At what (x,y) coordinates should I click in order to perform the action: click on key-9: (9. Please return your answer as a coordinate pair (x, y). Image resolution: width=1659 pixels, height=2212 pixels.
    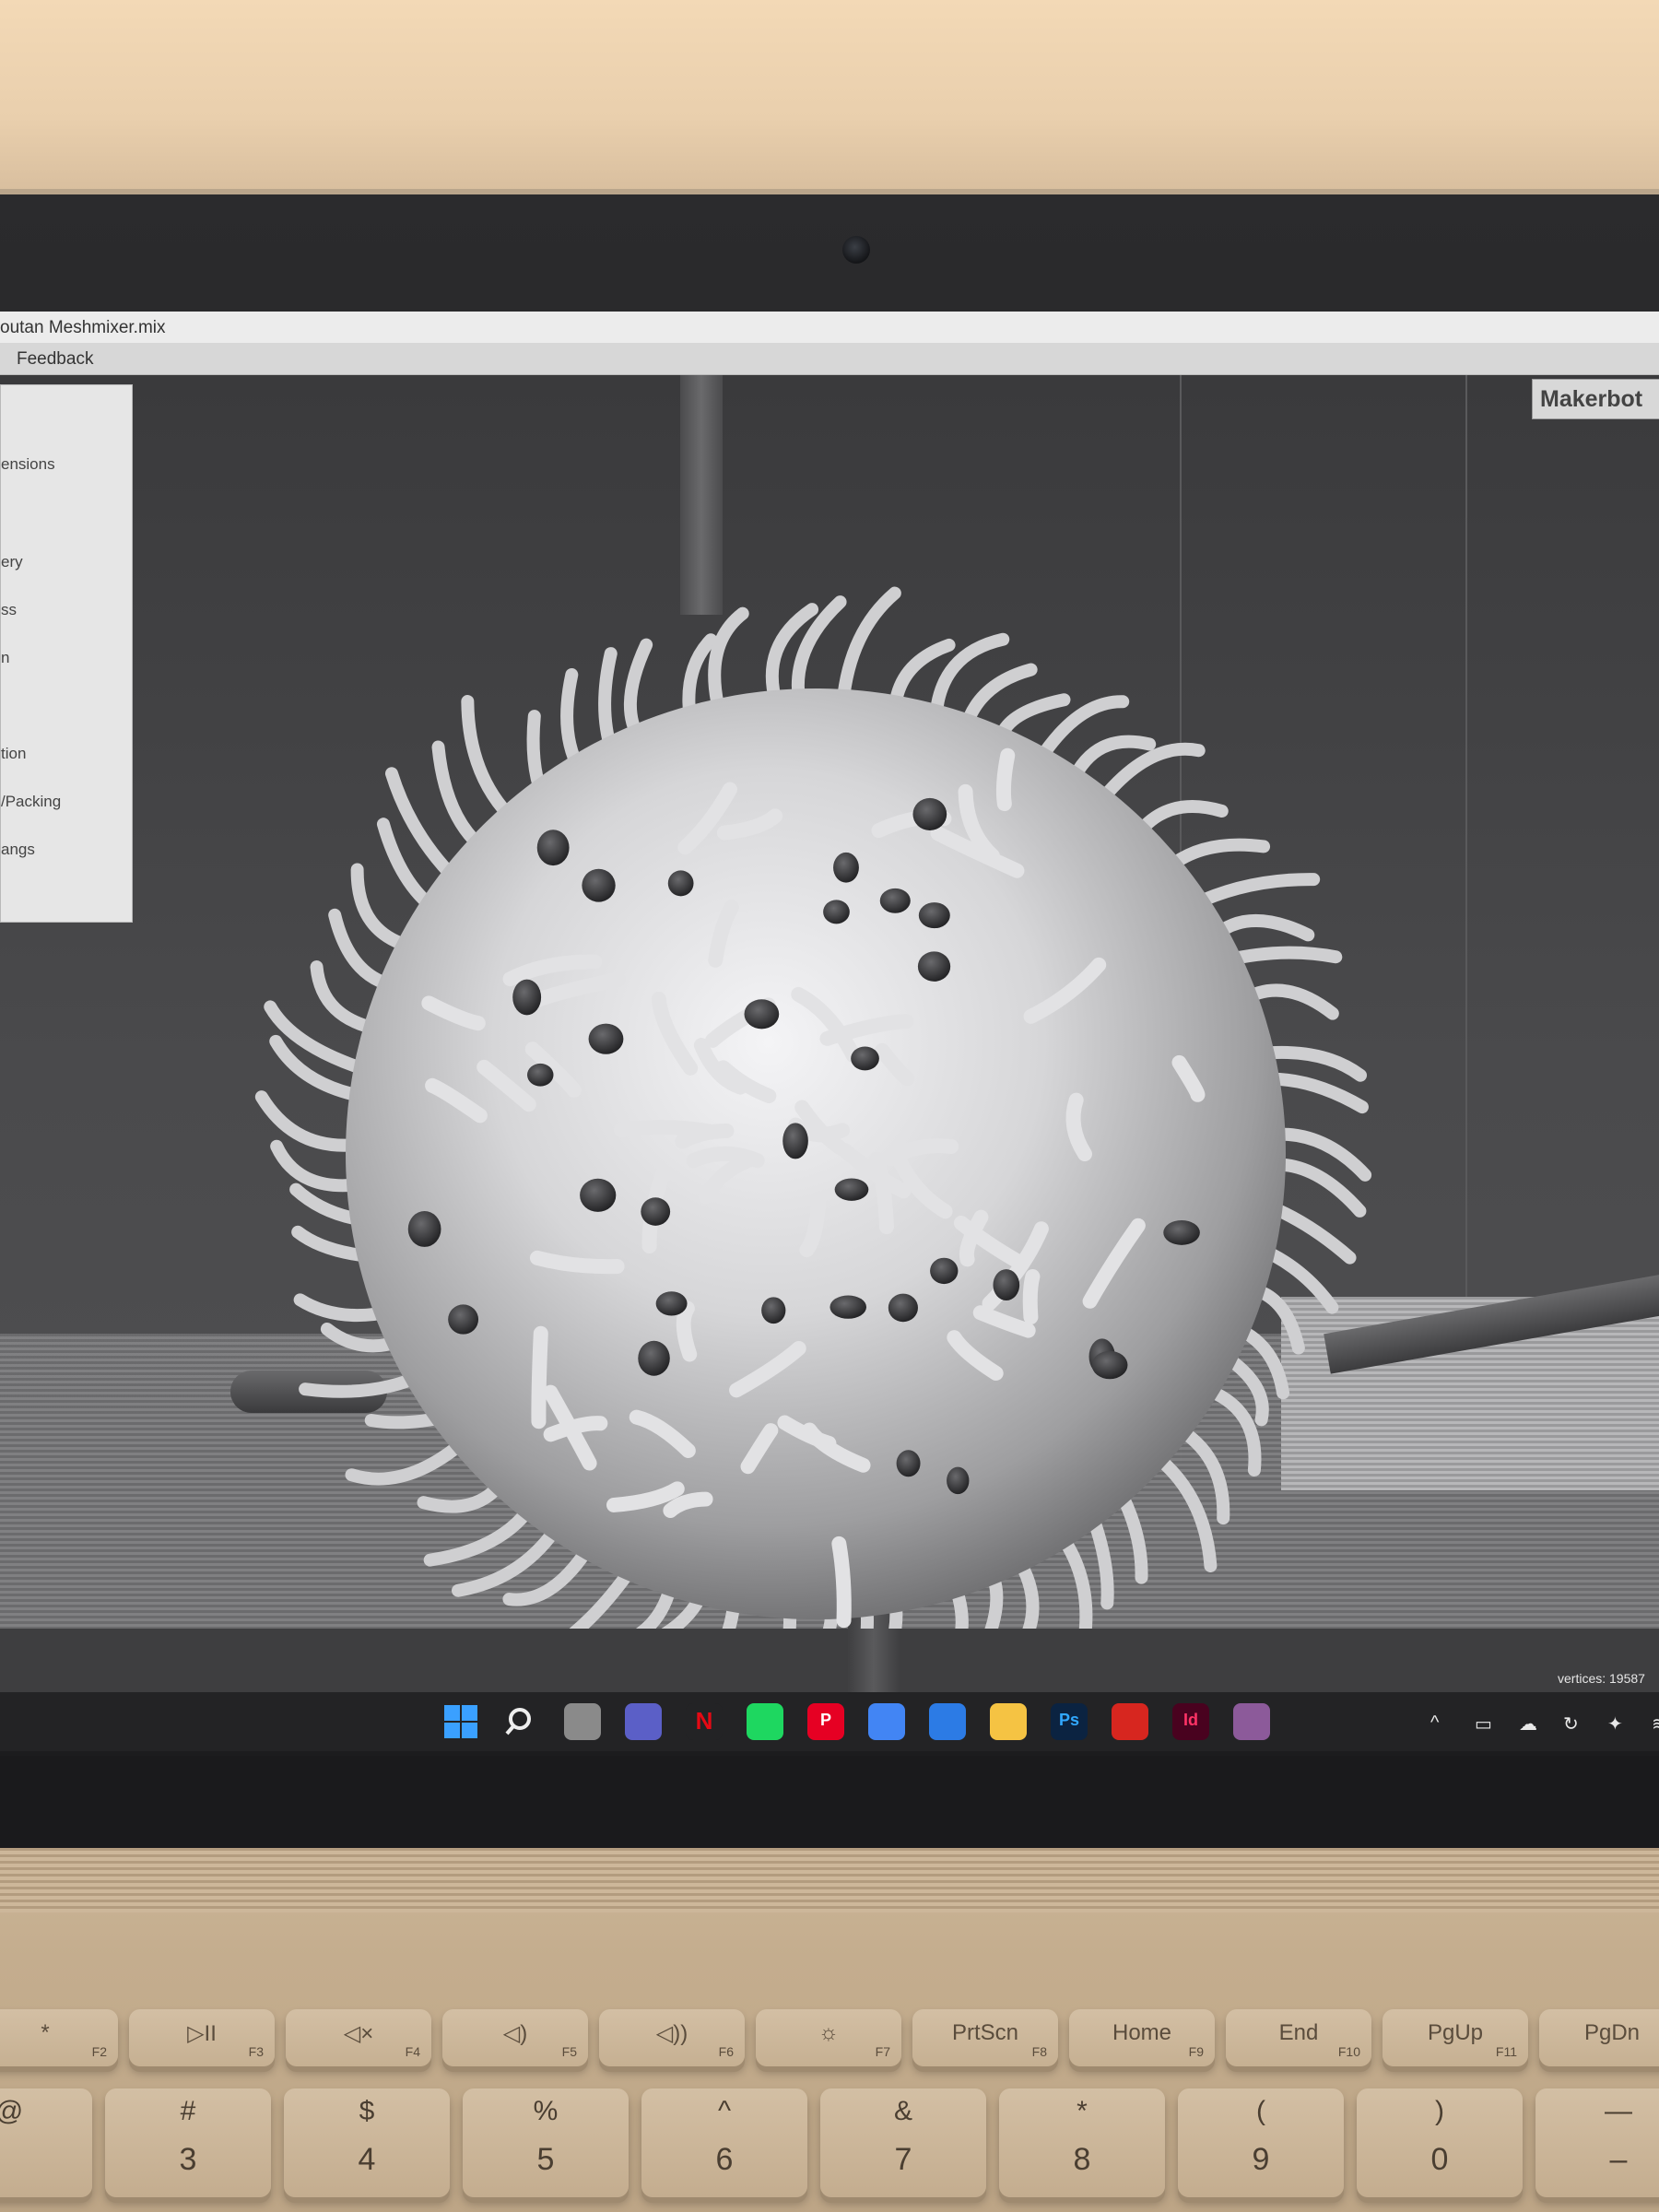
    Looking at the image, I should click on (1261, 2142).